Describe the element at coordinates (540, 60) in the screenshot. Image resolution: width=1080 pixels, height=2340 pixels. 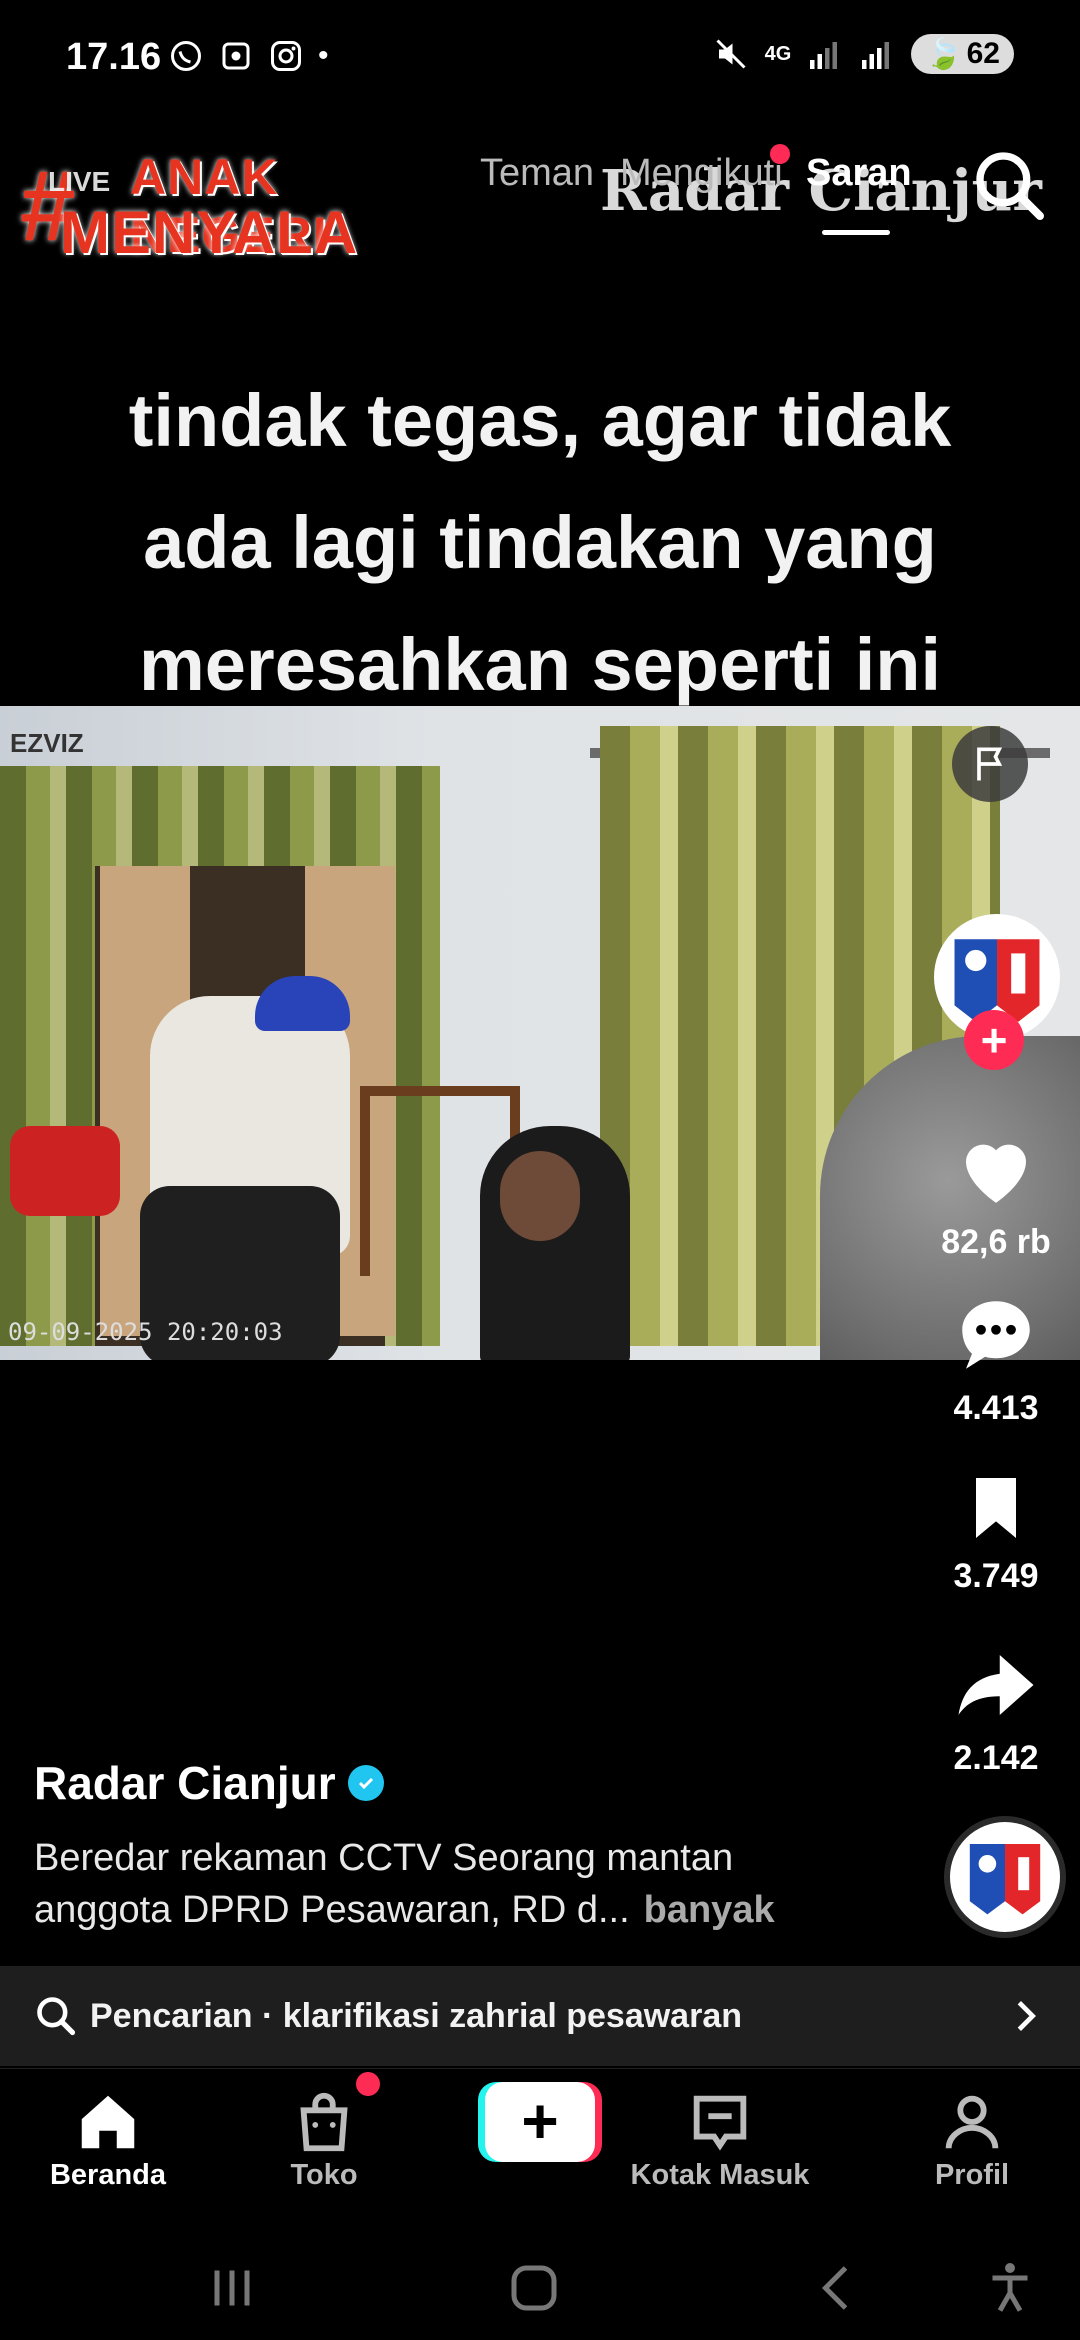
I see `status-bar: 17.16 • 4G 🍃 62` at that location.